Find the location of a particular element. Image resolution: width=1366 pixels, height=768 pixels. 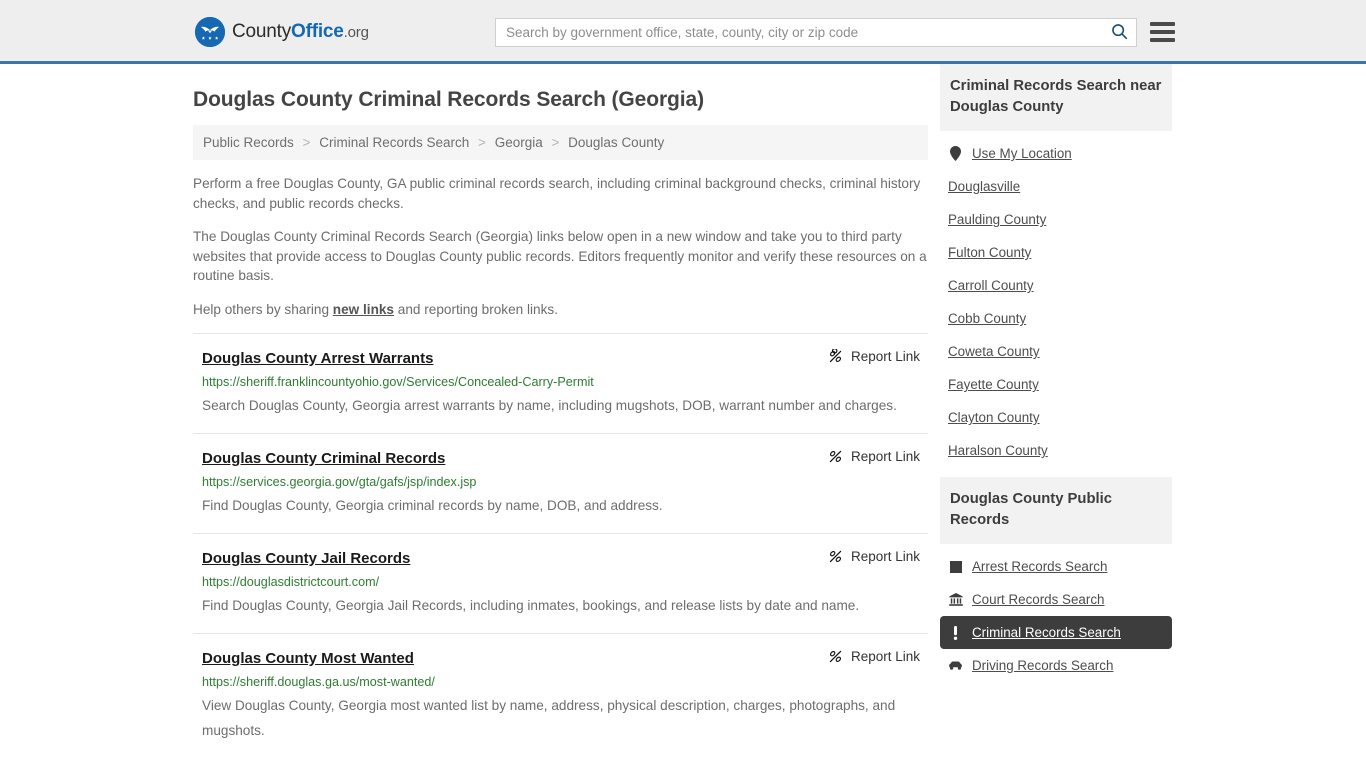

search-bar is located at coordinates (816, 32).